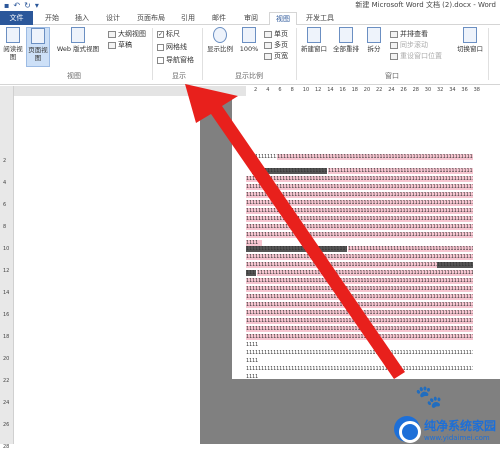 The image size is (500, 450). I want to click on ruler-tick-label: 28, so click(6, 447).